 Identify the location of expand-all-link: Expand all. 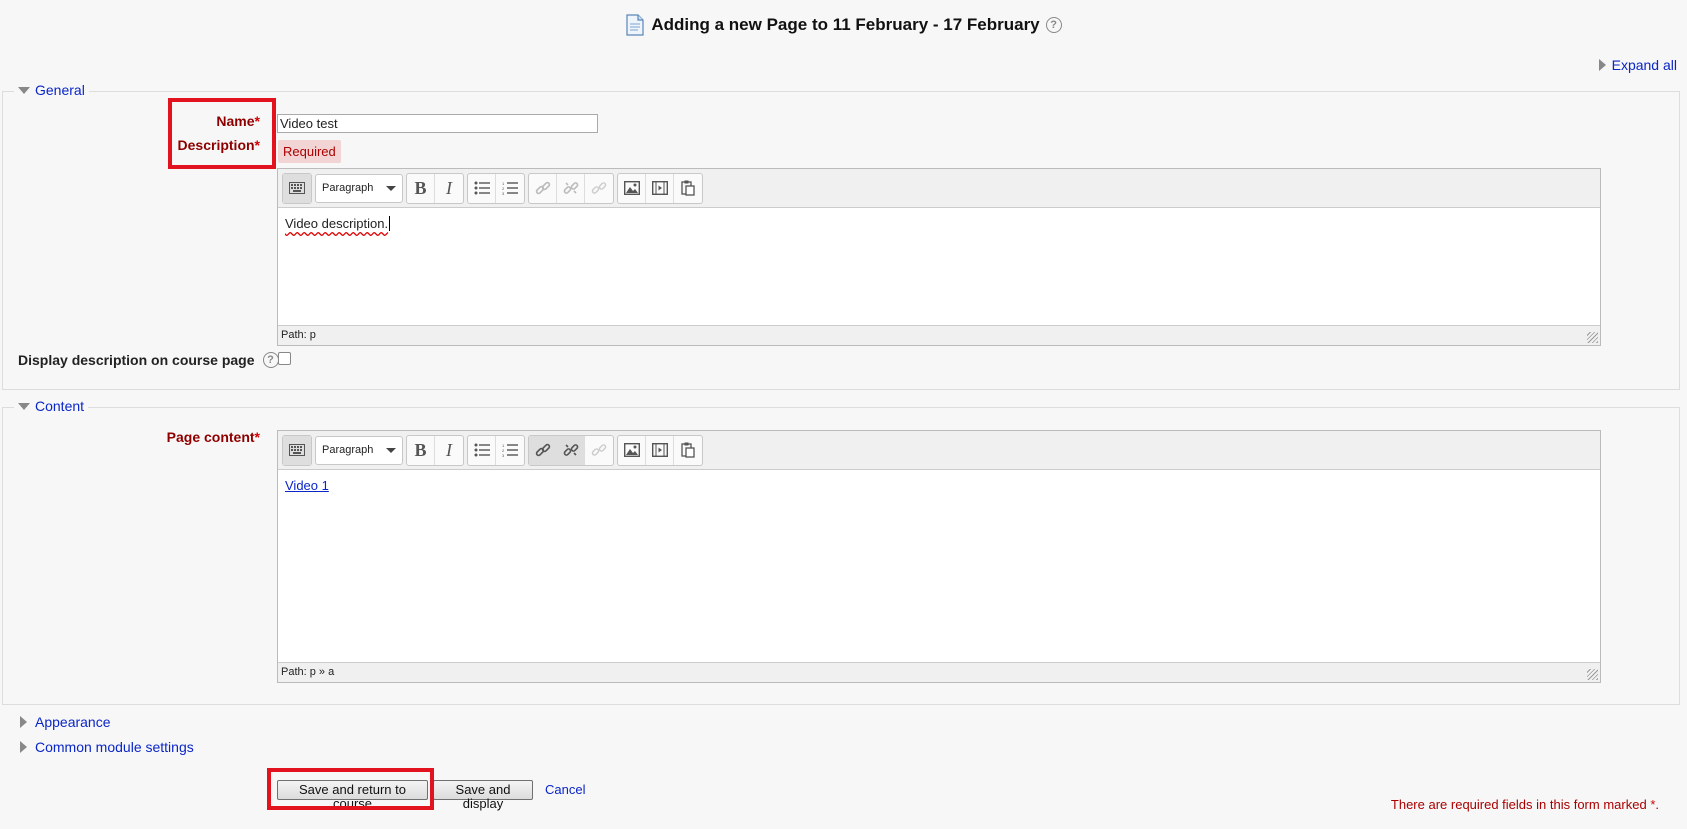
(1637, 65).